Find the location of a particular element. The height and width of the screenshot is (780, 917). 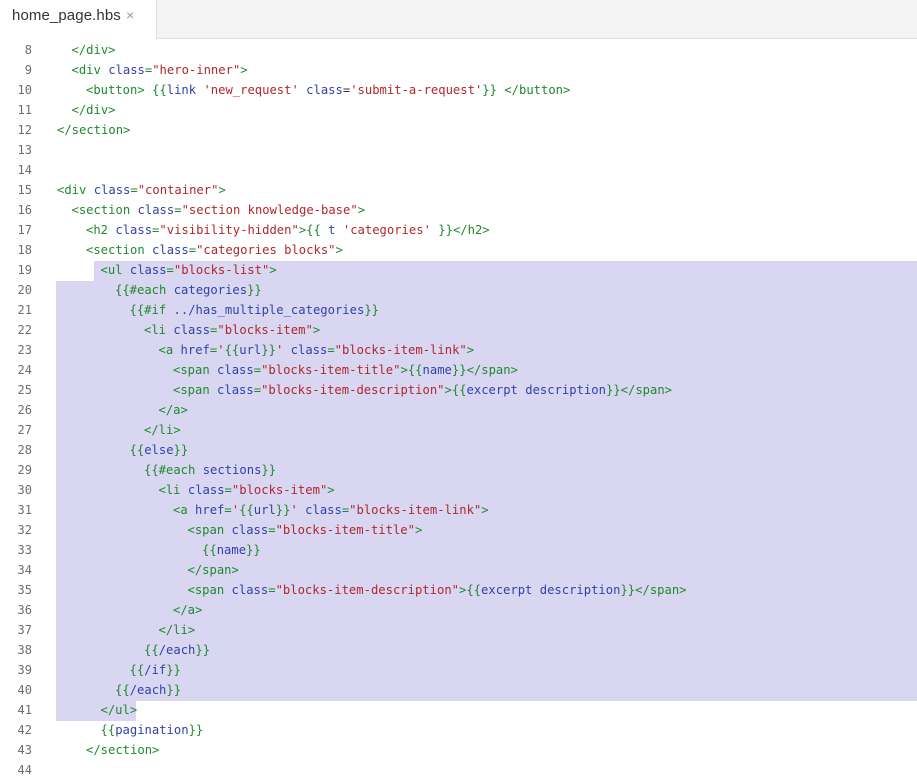

code-token: "blocks-item" is located at coordinates (265, 330).